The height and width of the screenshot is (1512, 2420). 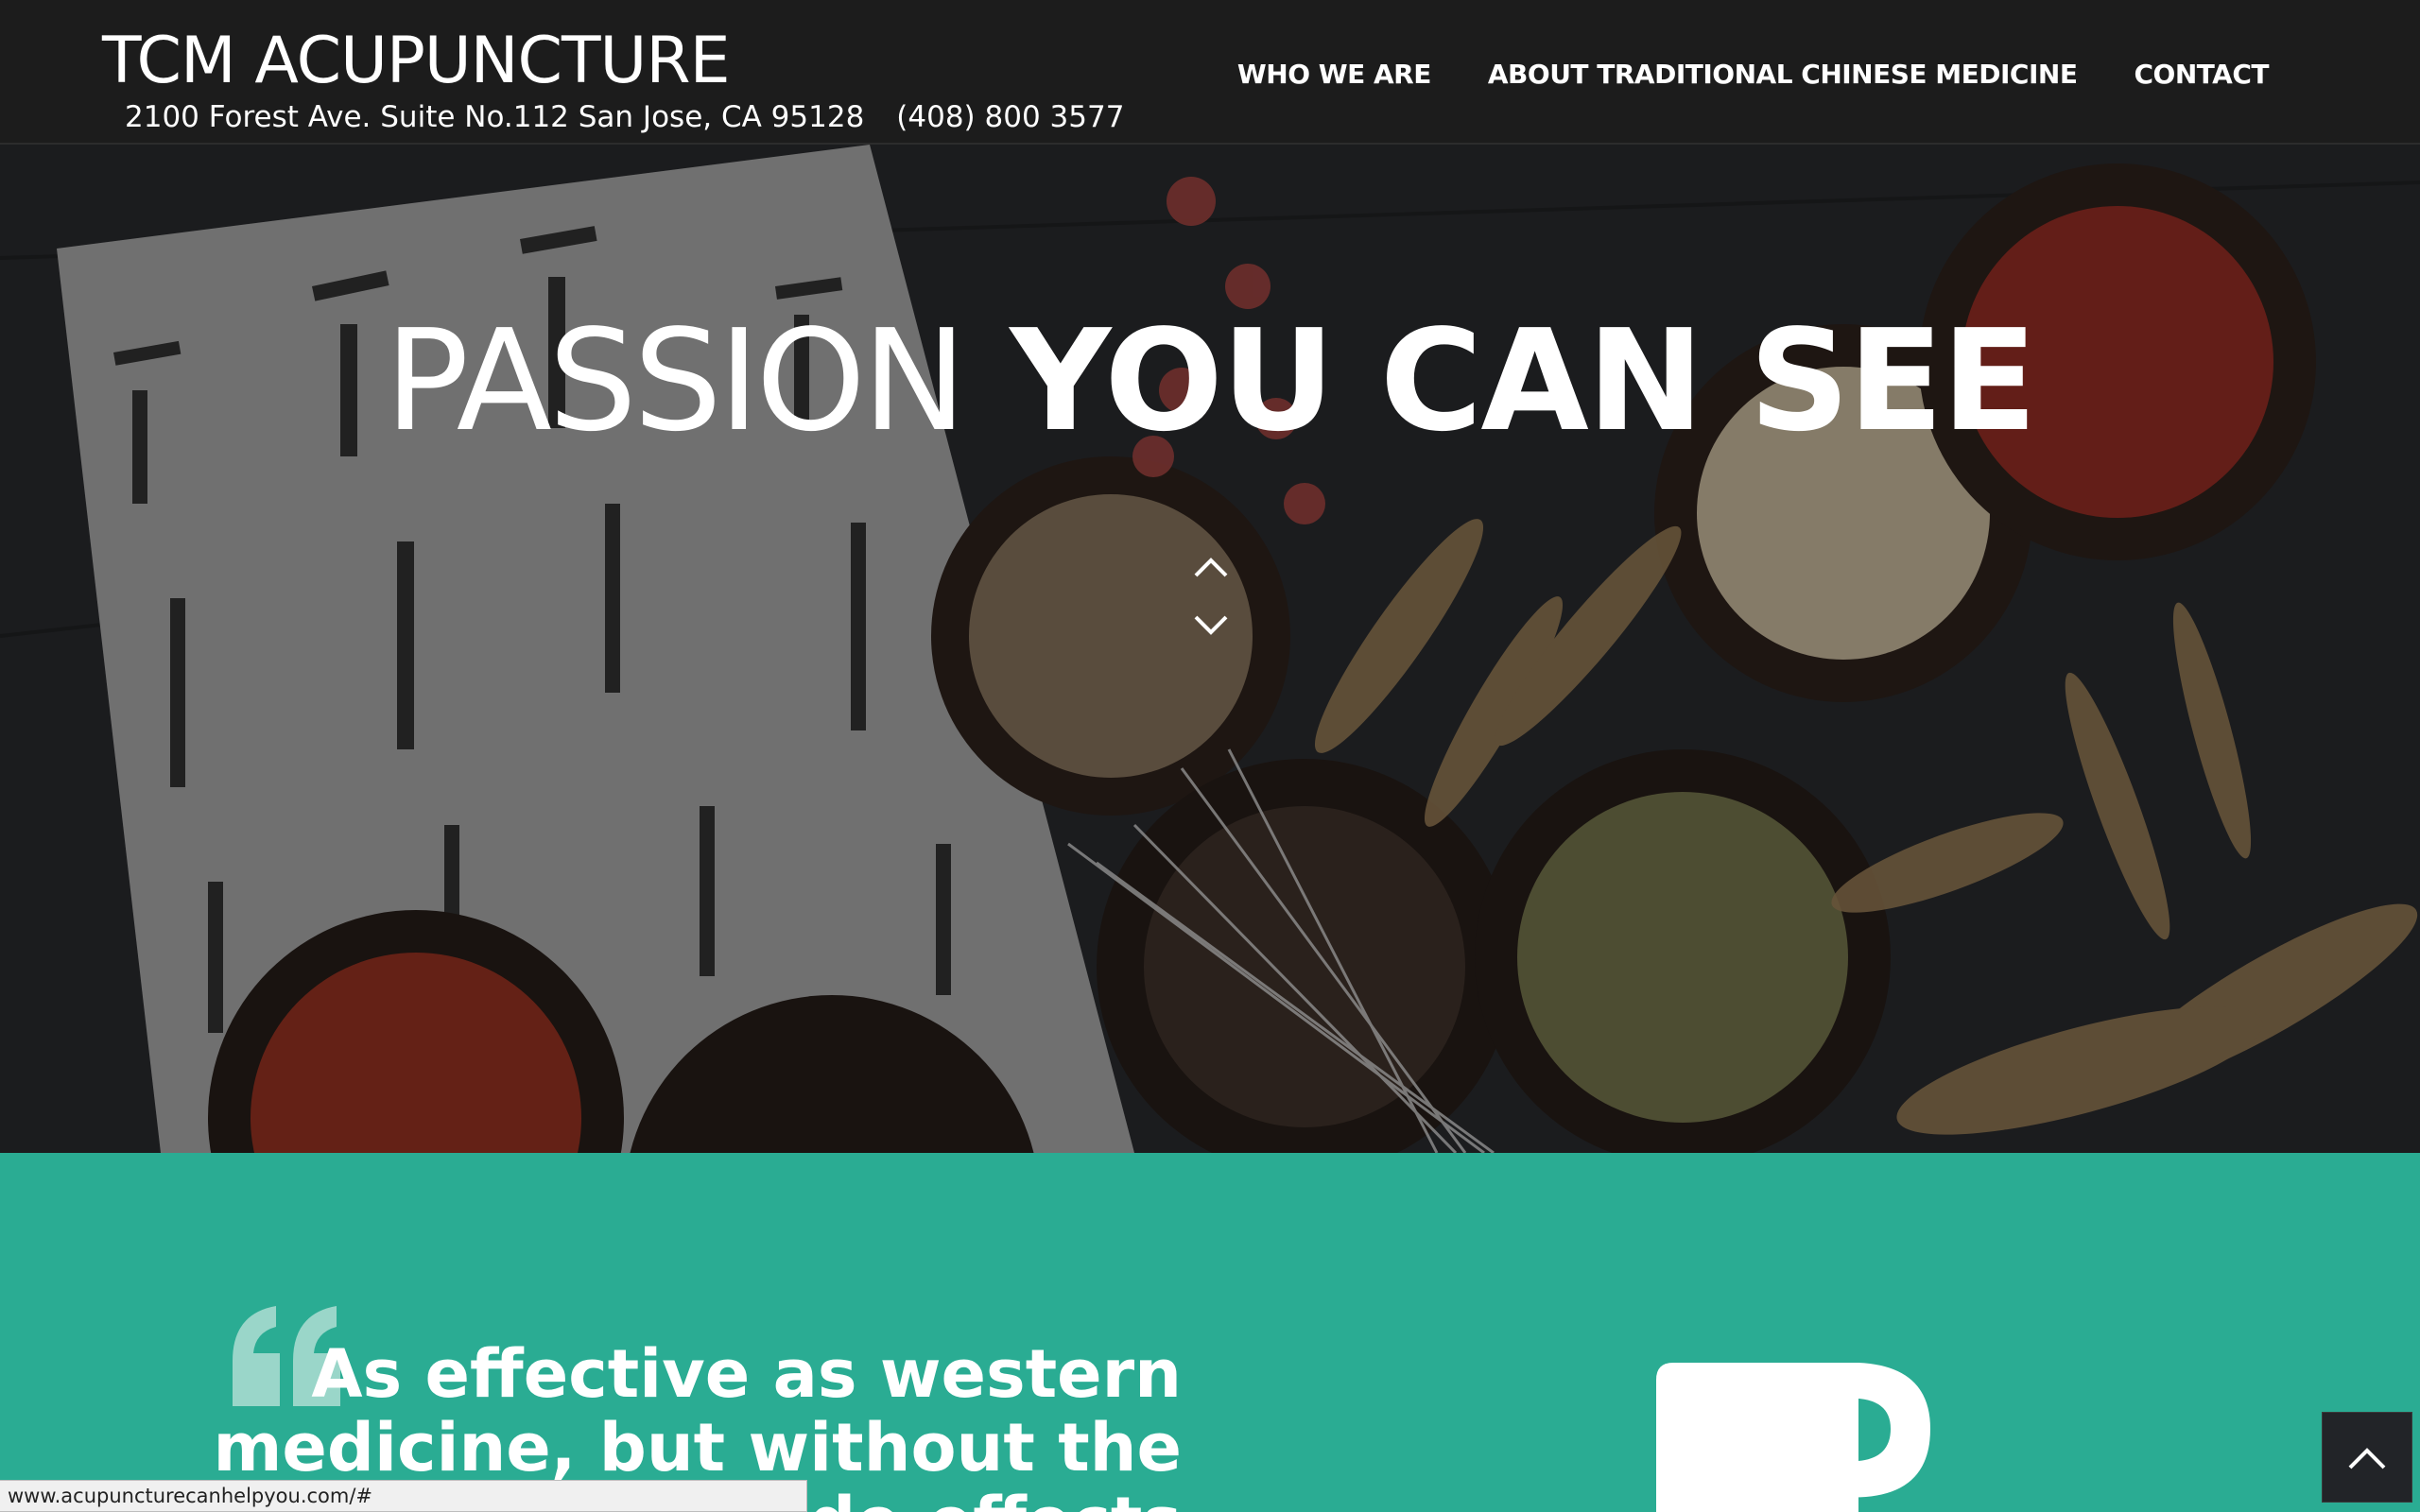 I want to click on hero-headline: PASSION YOU CAN SEE, so click(x=1210, y=380).